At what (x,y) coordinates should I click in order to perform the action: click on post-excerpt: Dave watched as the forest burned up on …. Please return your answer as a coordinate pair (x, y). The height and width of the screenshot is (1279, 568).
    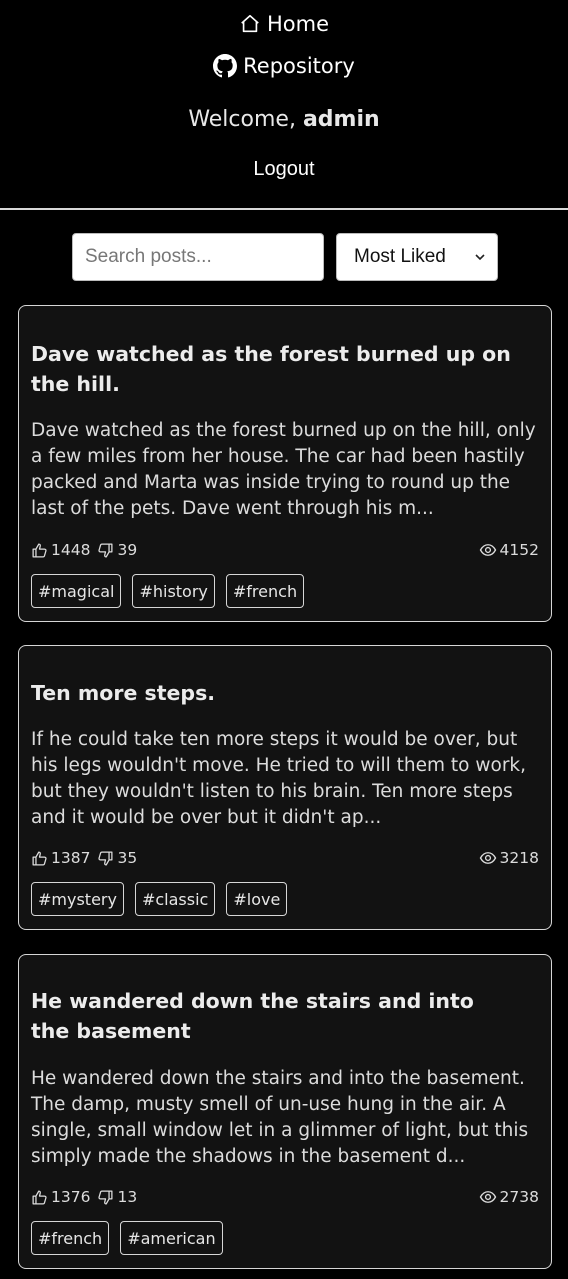
    Looking at the image, I should click on (283, 469).